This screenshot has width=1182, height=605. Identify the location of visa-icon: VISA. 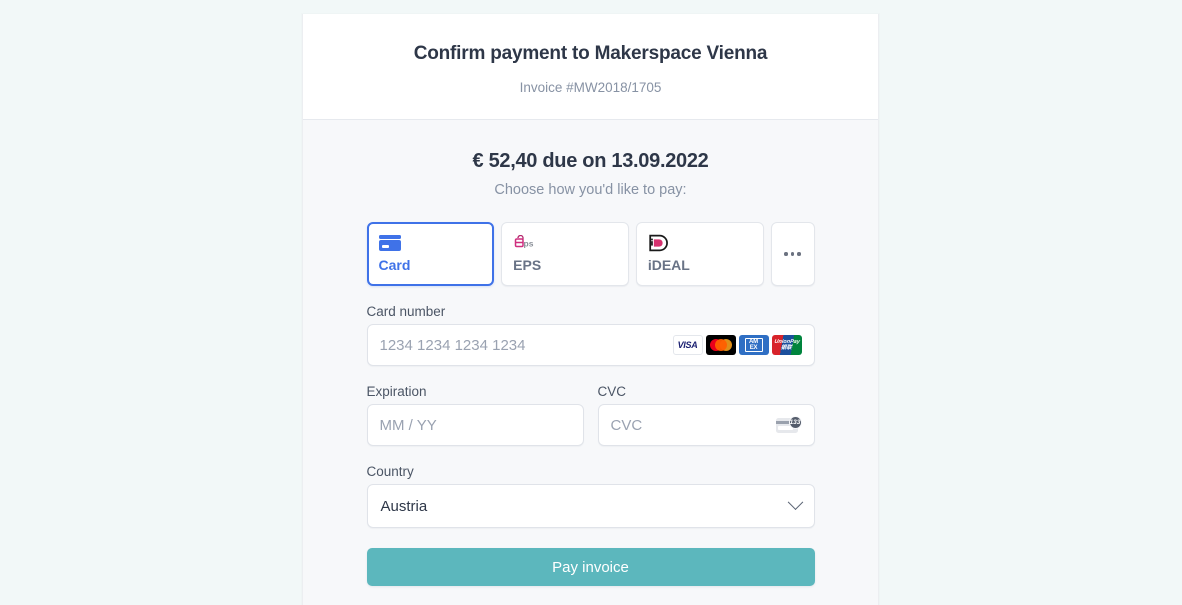
(687, 345).